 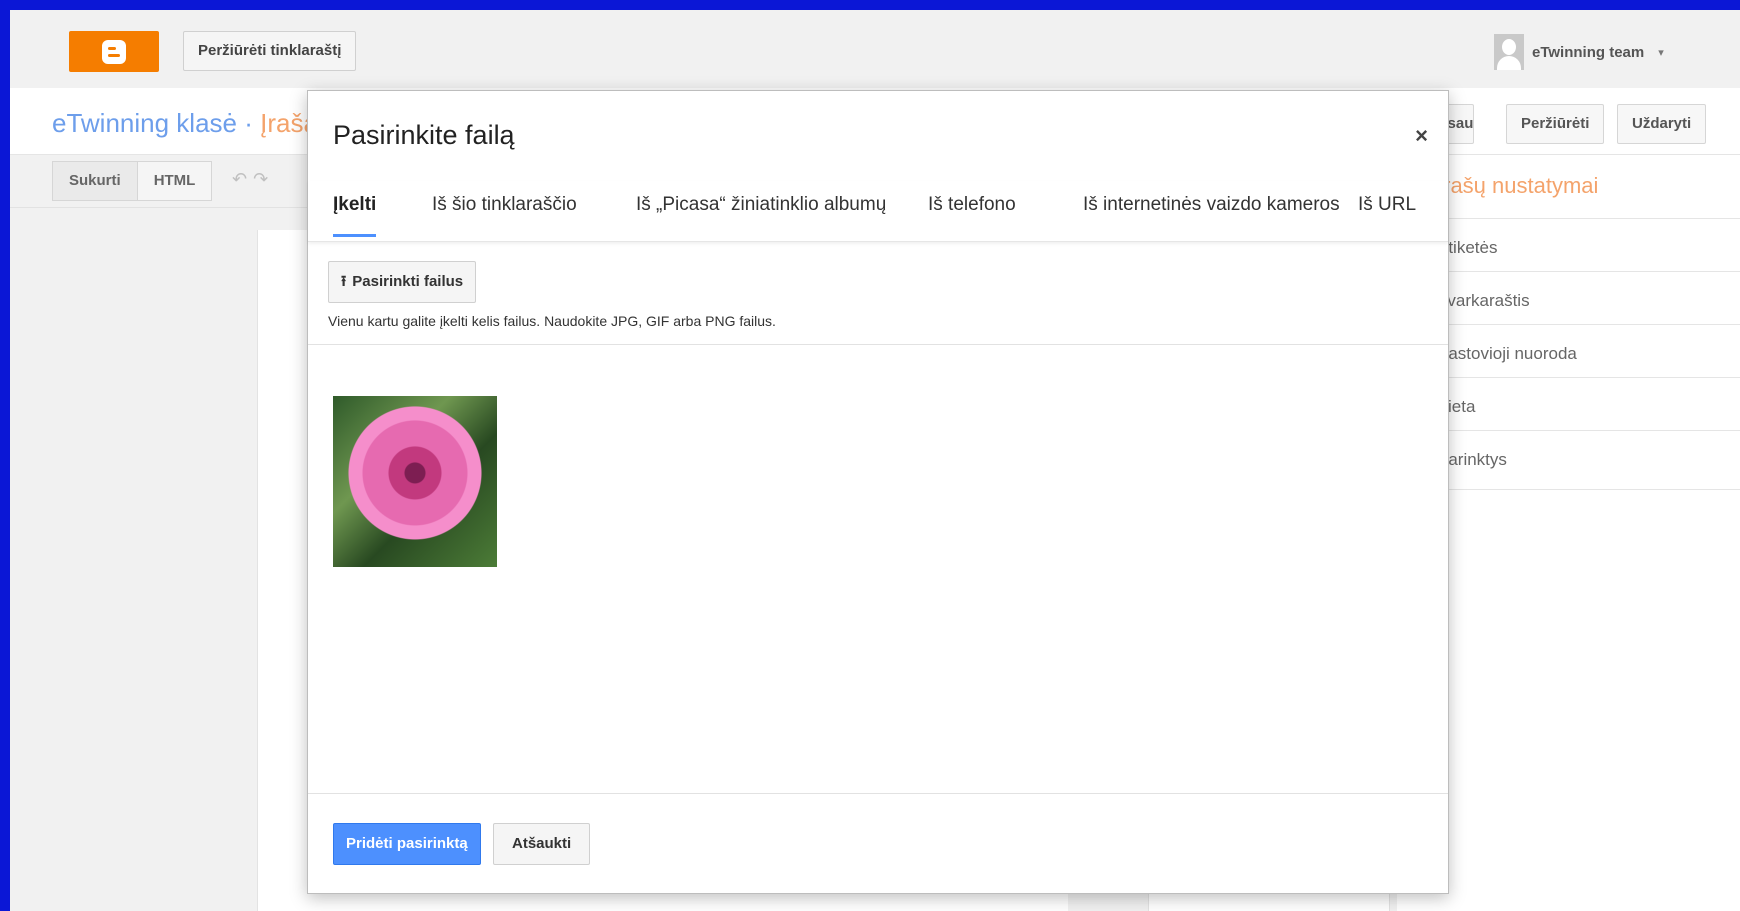 I want to click on blogger-topbar: Peržiūrėti tinklaraštį eTwinning team ▾, so click(x=875, y=49).